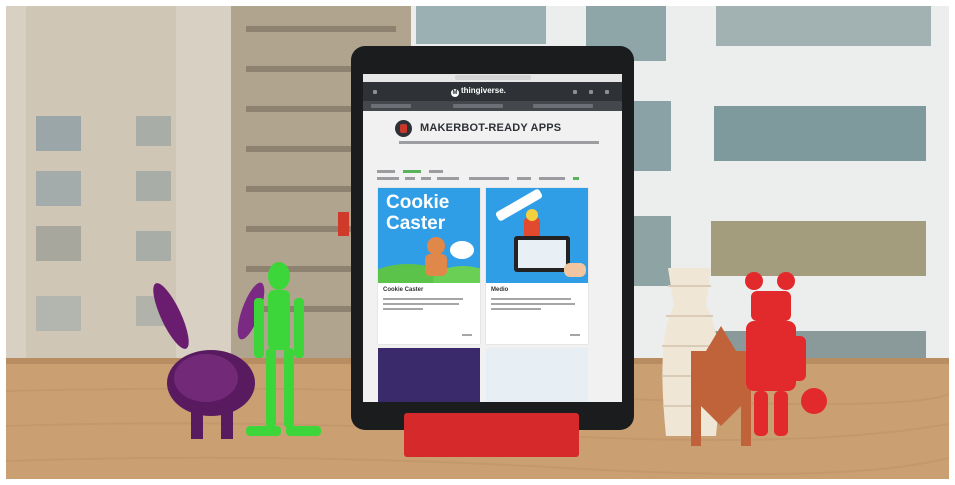 The image size is (955, 485). I want to click on user-icon, so click(591, 92).